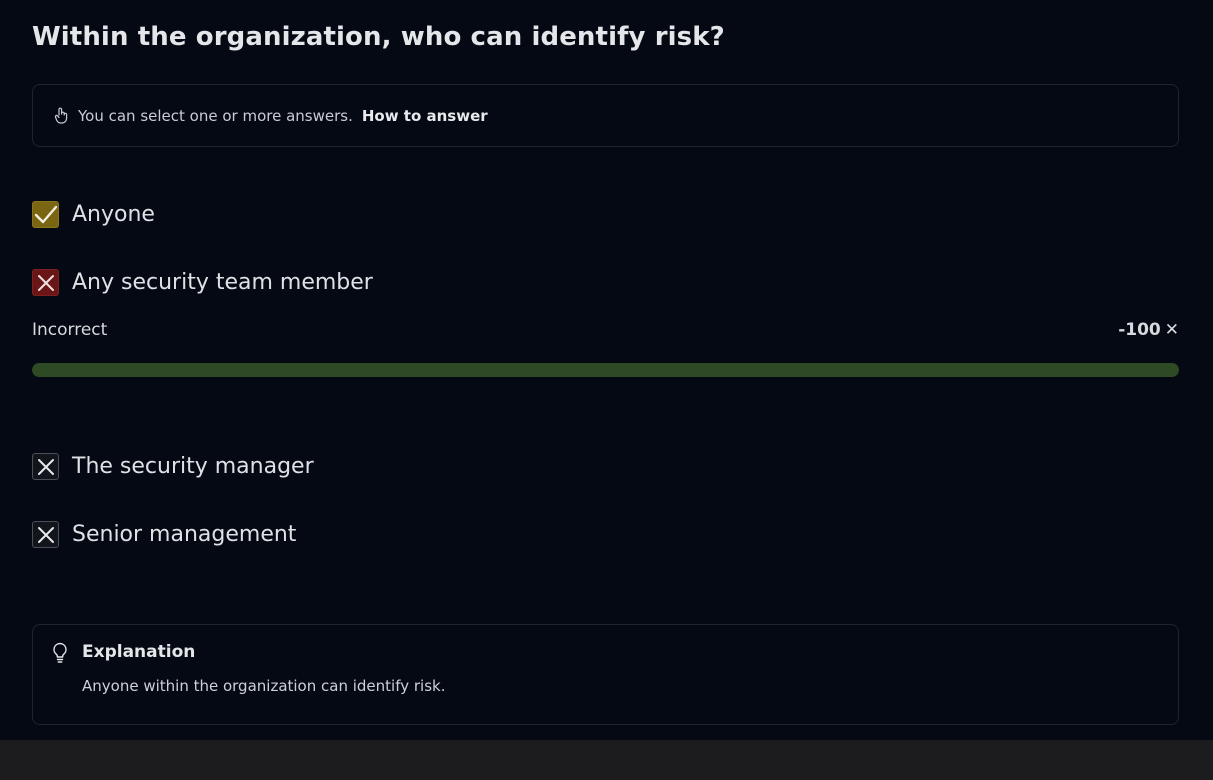 This screenshot has height=780, width=1213. Describe the element at coordinates (139, 652) in the screenshot. I see `explanation-title: Explanation` at that location.